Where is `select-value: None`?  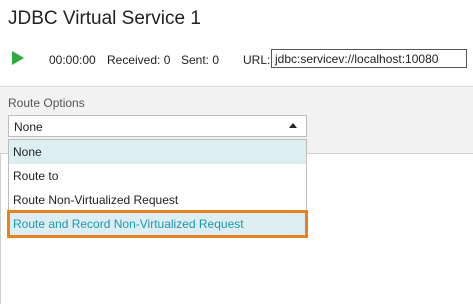
select-value: None is located at coordinates (28, 127).